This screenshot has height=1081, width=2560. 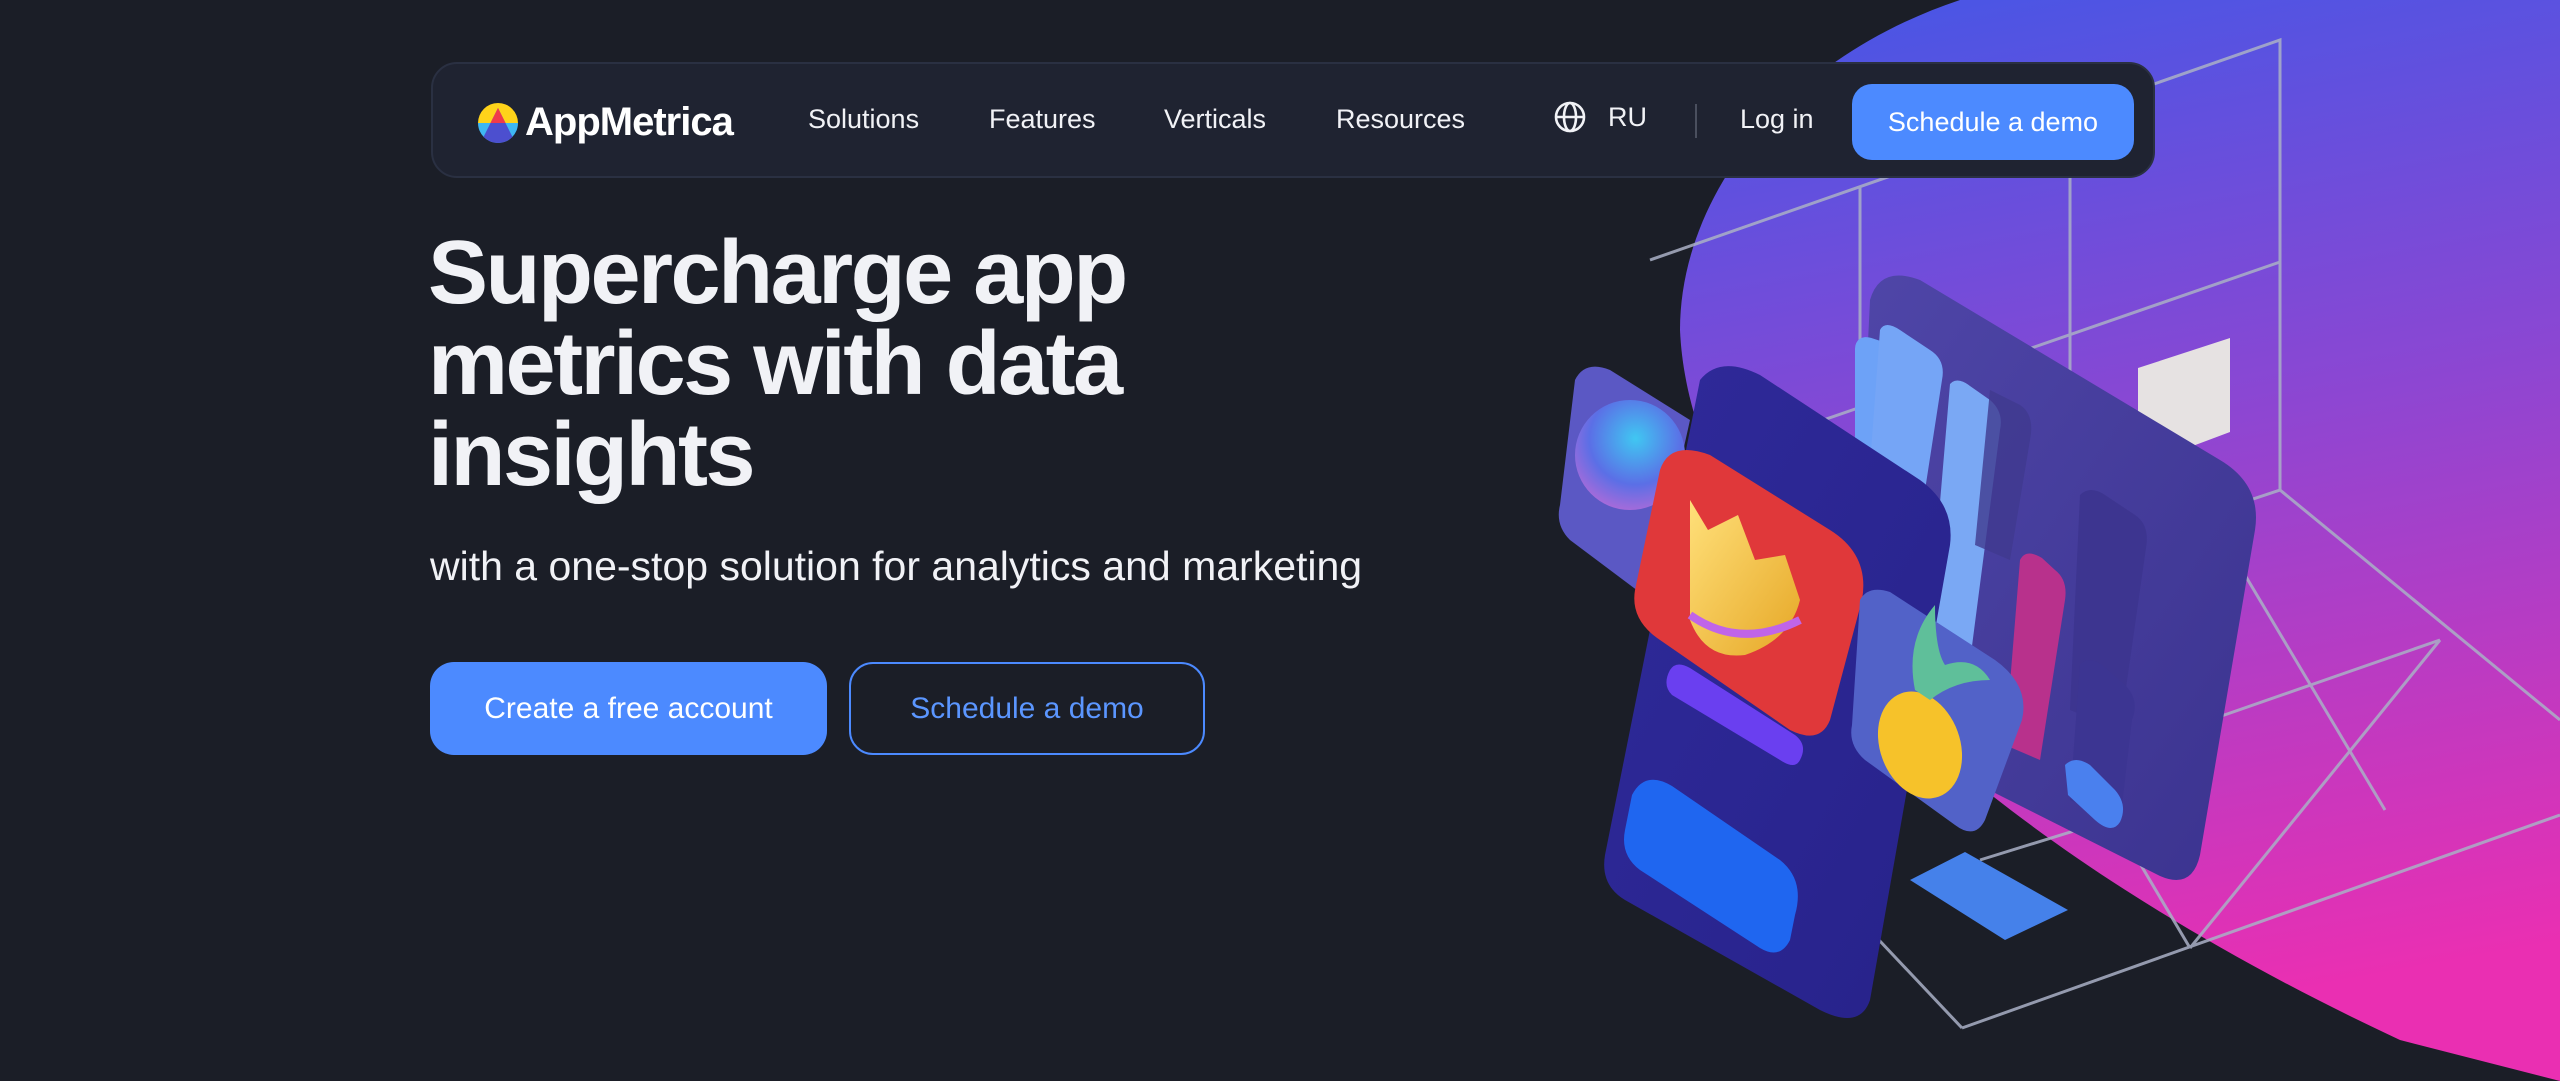 I want to click on brand-logo: AppMetrica, so click(x=605, y=122).